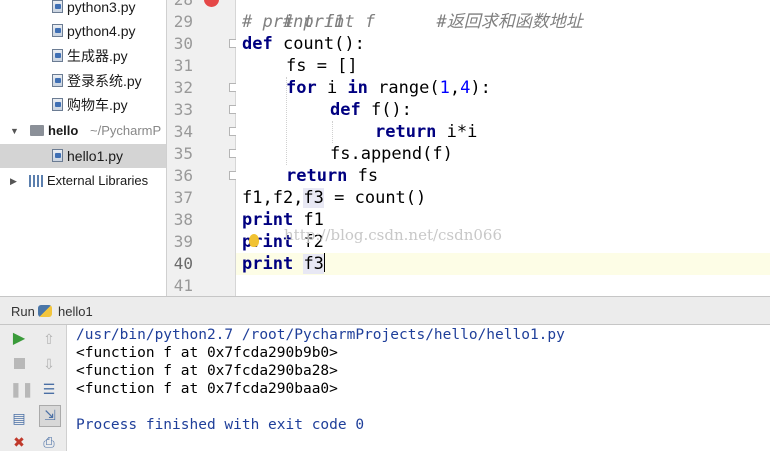 Image resolution: width=770 pixels, height=451 pixels. What do you see at coordinates (183, 65) in the screenshot?
I see `line-number: 31` at bounding box center [183, 65].